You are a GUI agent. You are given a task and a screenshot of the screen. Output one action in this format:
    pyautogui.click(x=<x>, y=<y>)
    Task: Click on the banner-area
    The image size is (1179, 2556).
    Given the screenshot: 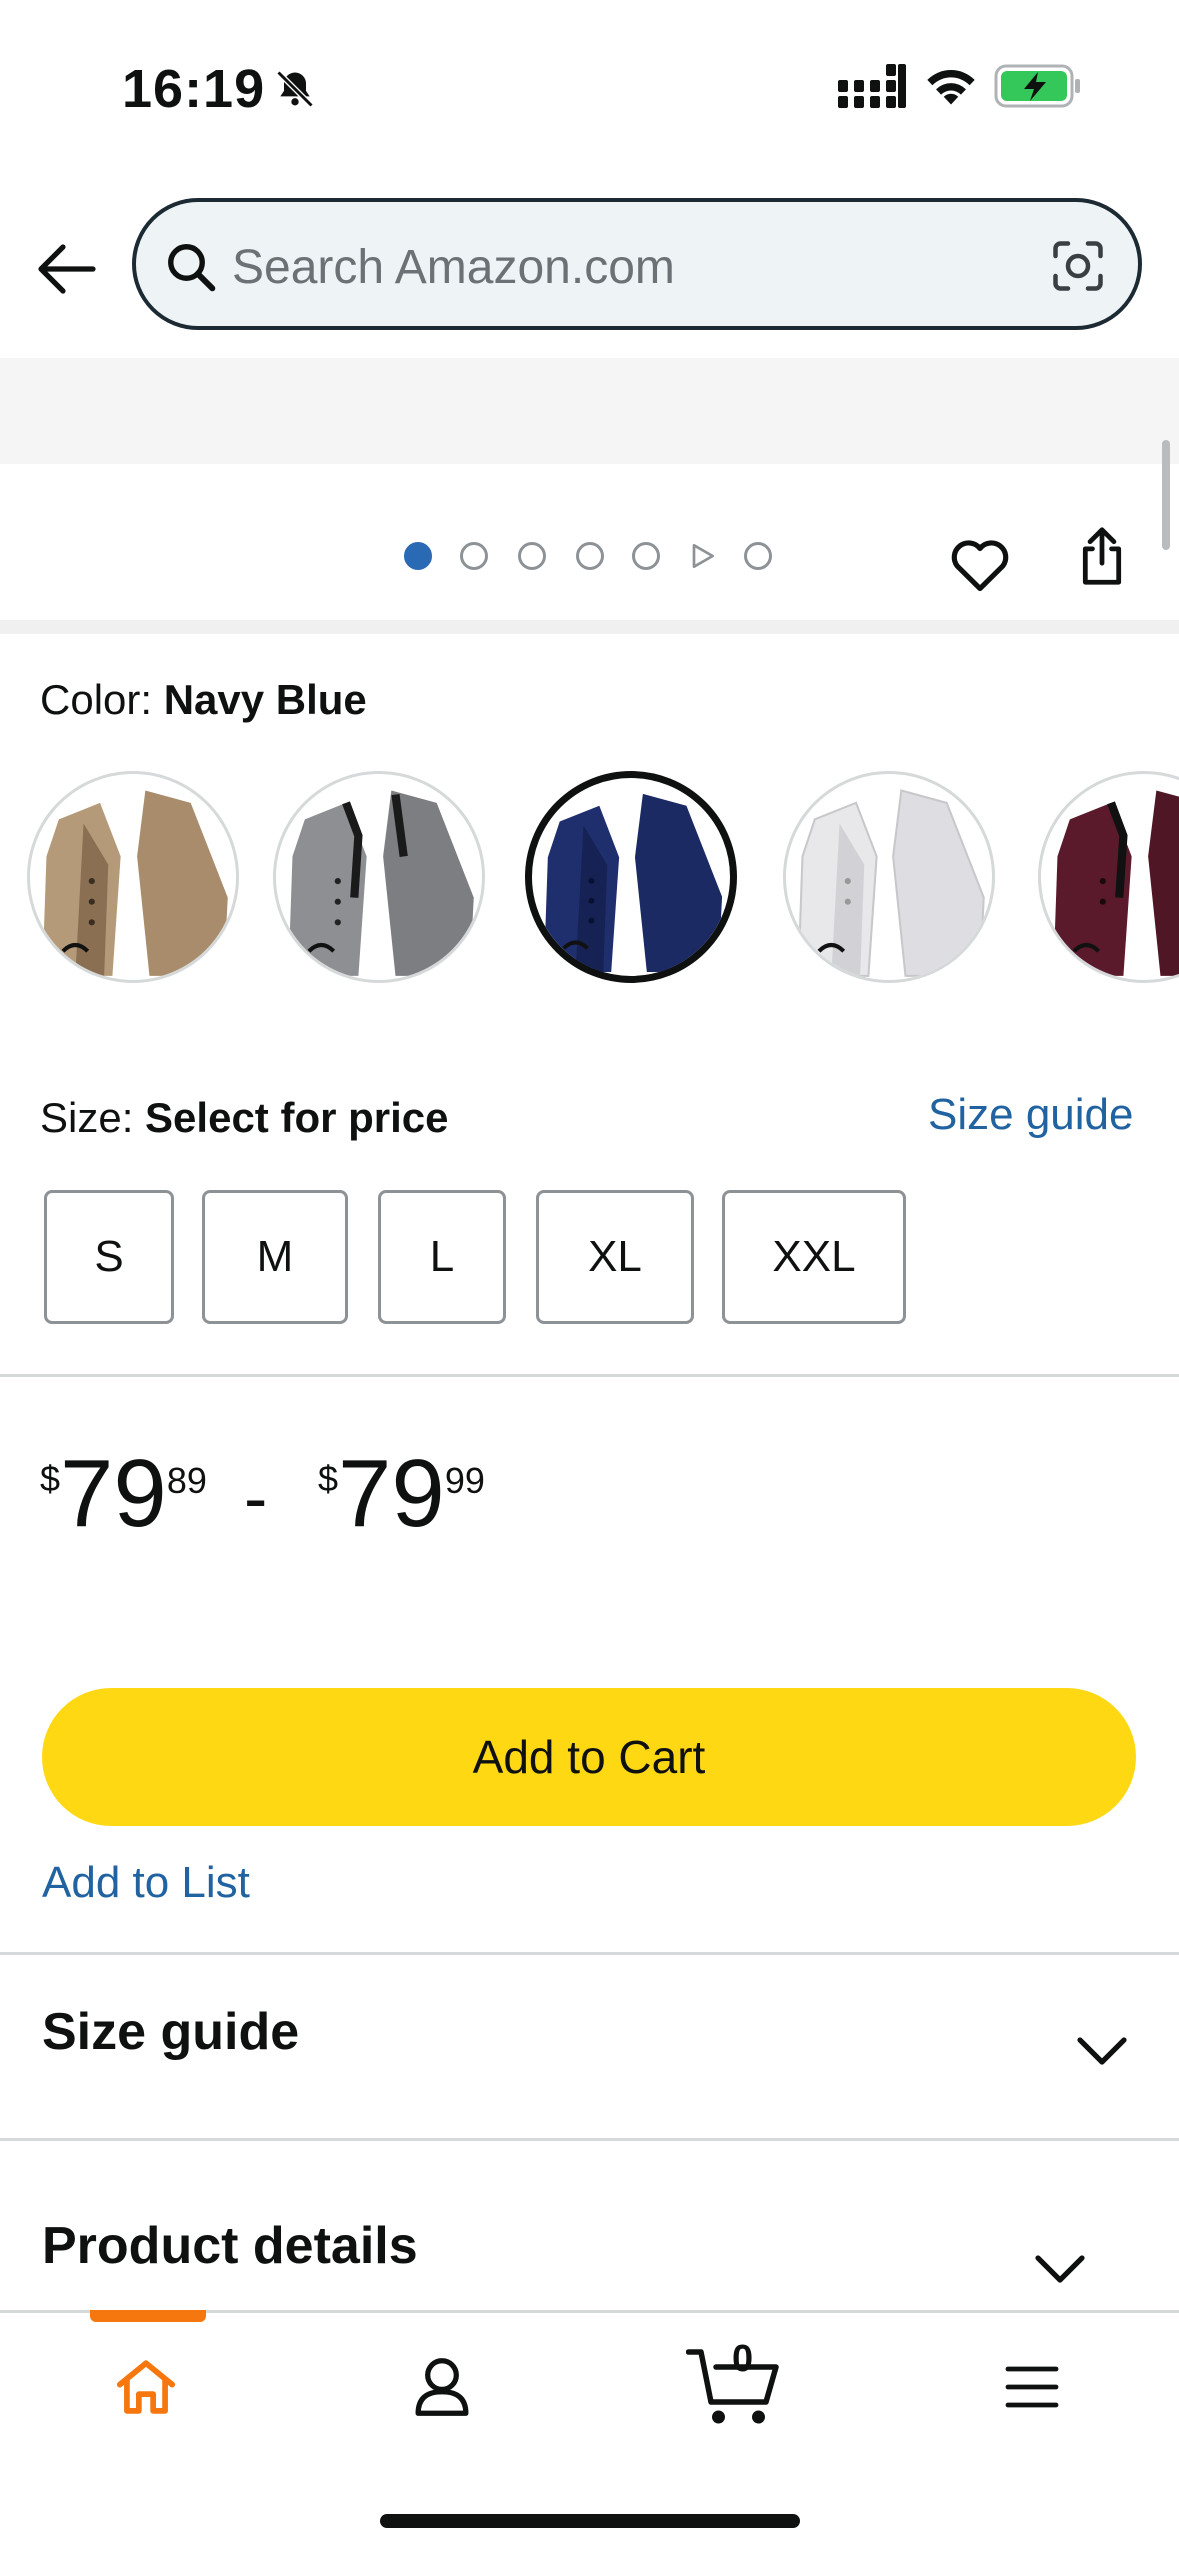 What is the action you would take?
    pyautogui.click(x=589, y=411)
    